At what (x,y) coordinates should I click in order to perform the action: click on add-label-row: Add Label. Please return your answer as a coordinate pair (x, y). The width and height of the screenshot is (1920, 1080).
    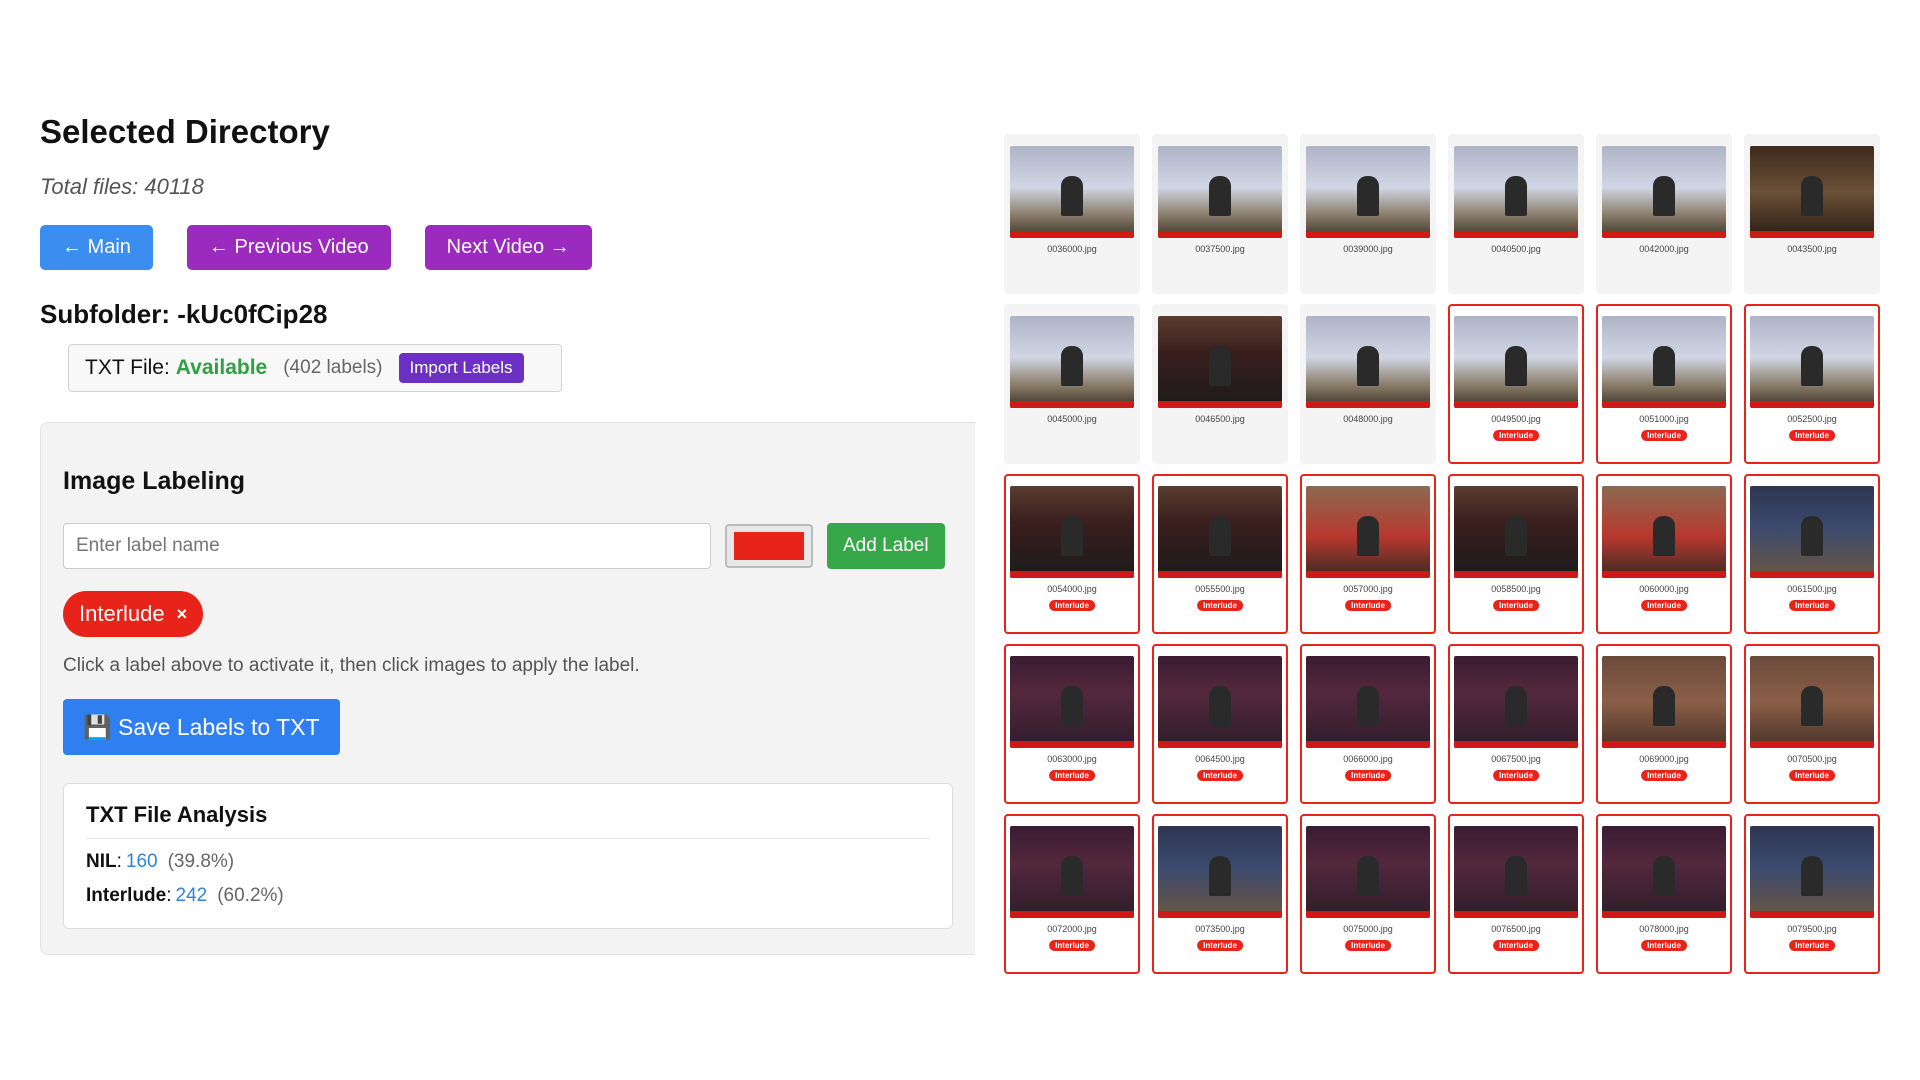
    Looking at the image, I should click on (508, 546).